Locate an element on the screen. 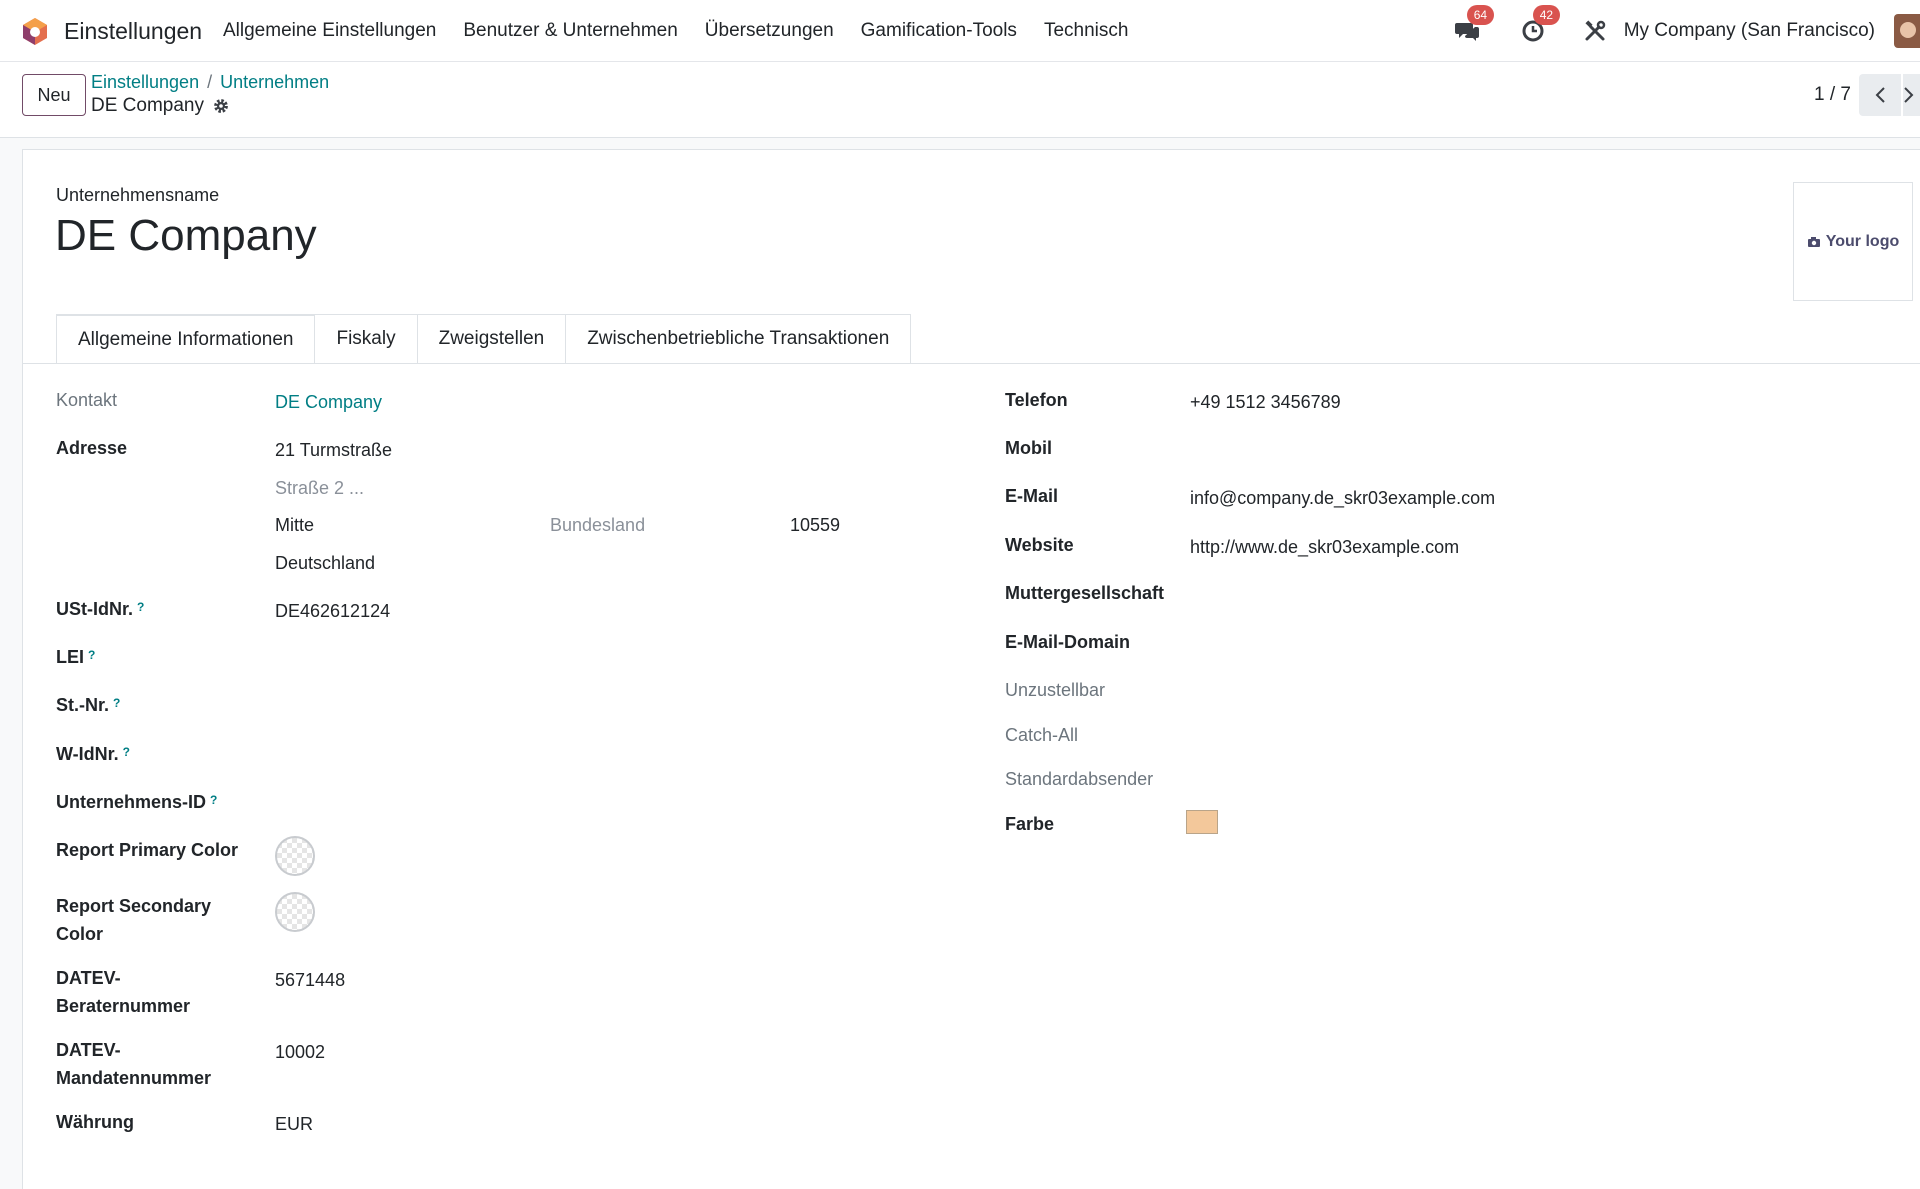 The height and width of the screenshot is (1189, 1920). pager-next-button is located at coordinates (1911, 95).